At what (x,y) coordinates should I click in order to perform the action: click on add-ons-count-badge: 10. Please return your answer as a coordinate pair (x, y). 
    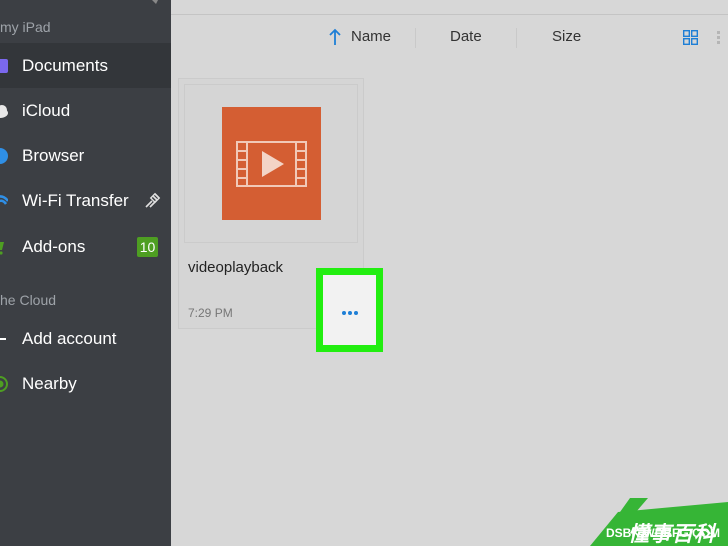
    Looking at the image, I should click on (147, 246).